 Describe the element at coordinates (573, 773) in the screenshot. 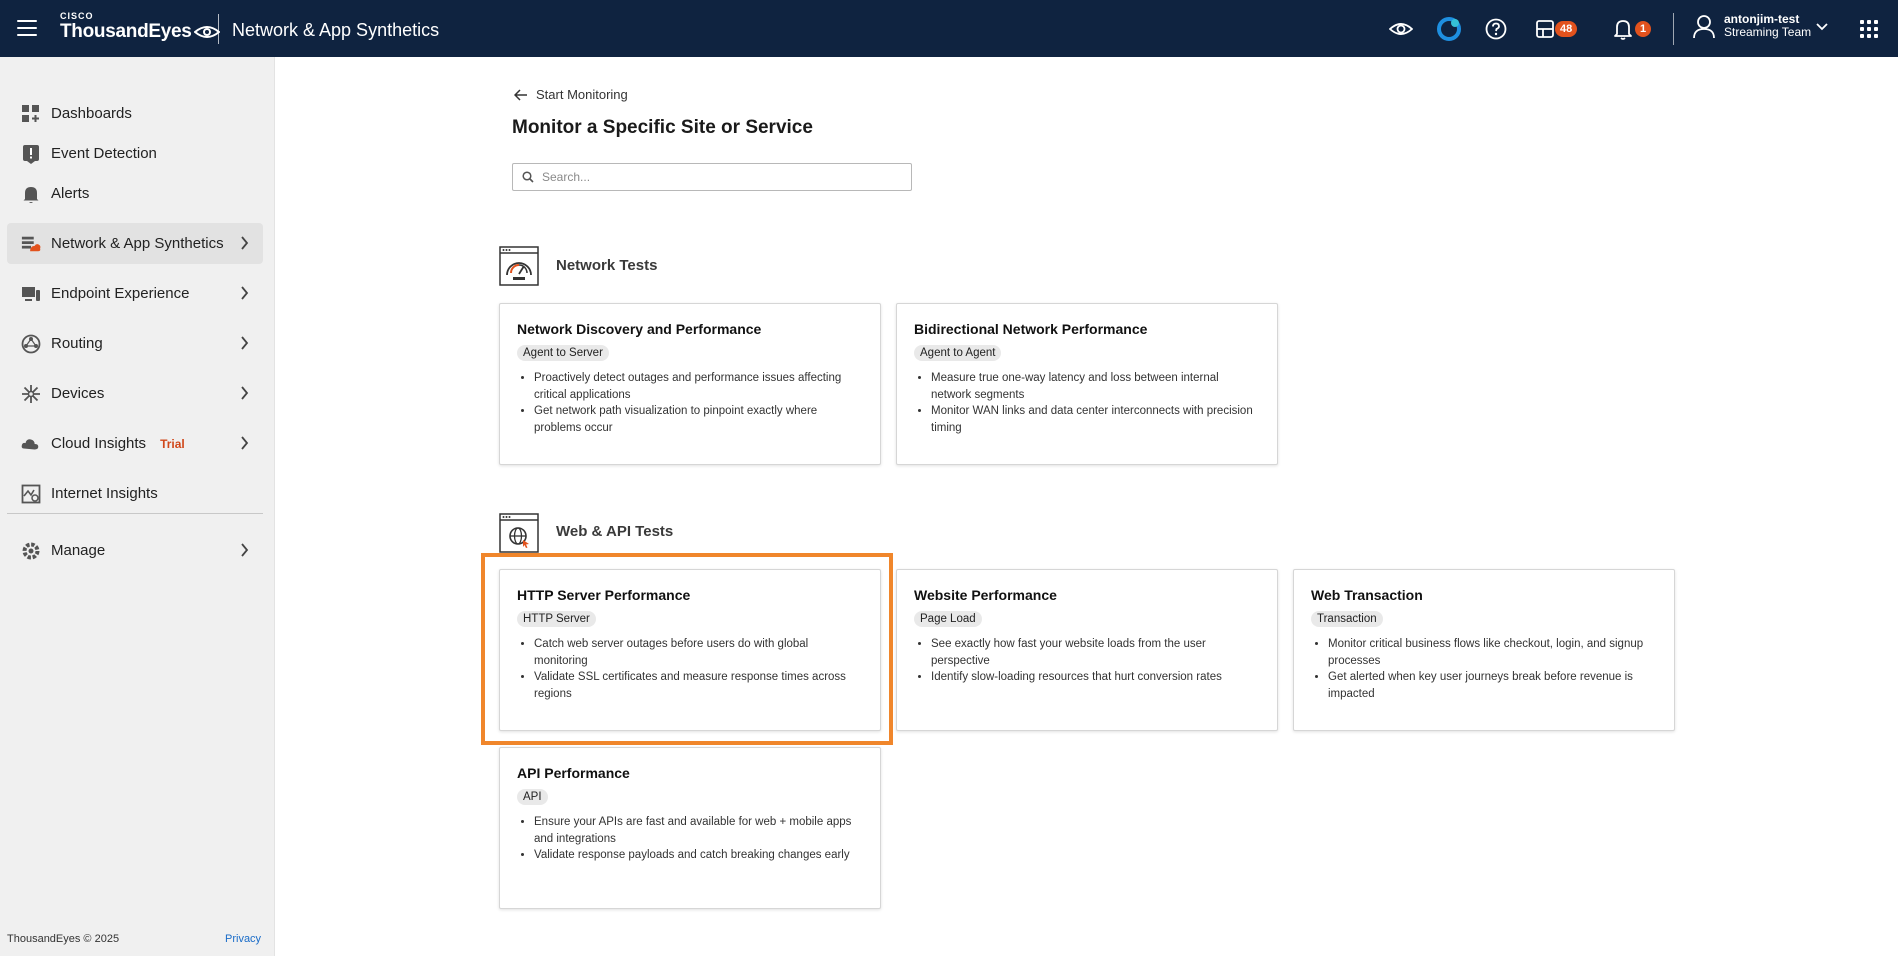

I see `card-title: API Performance` at that location.